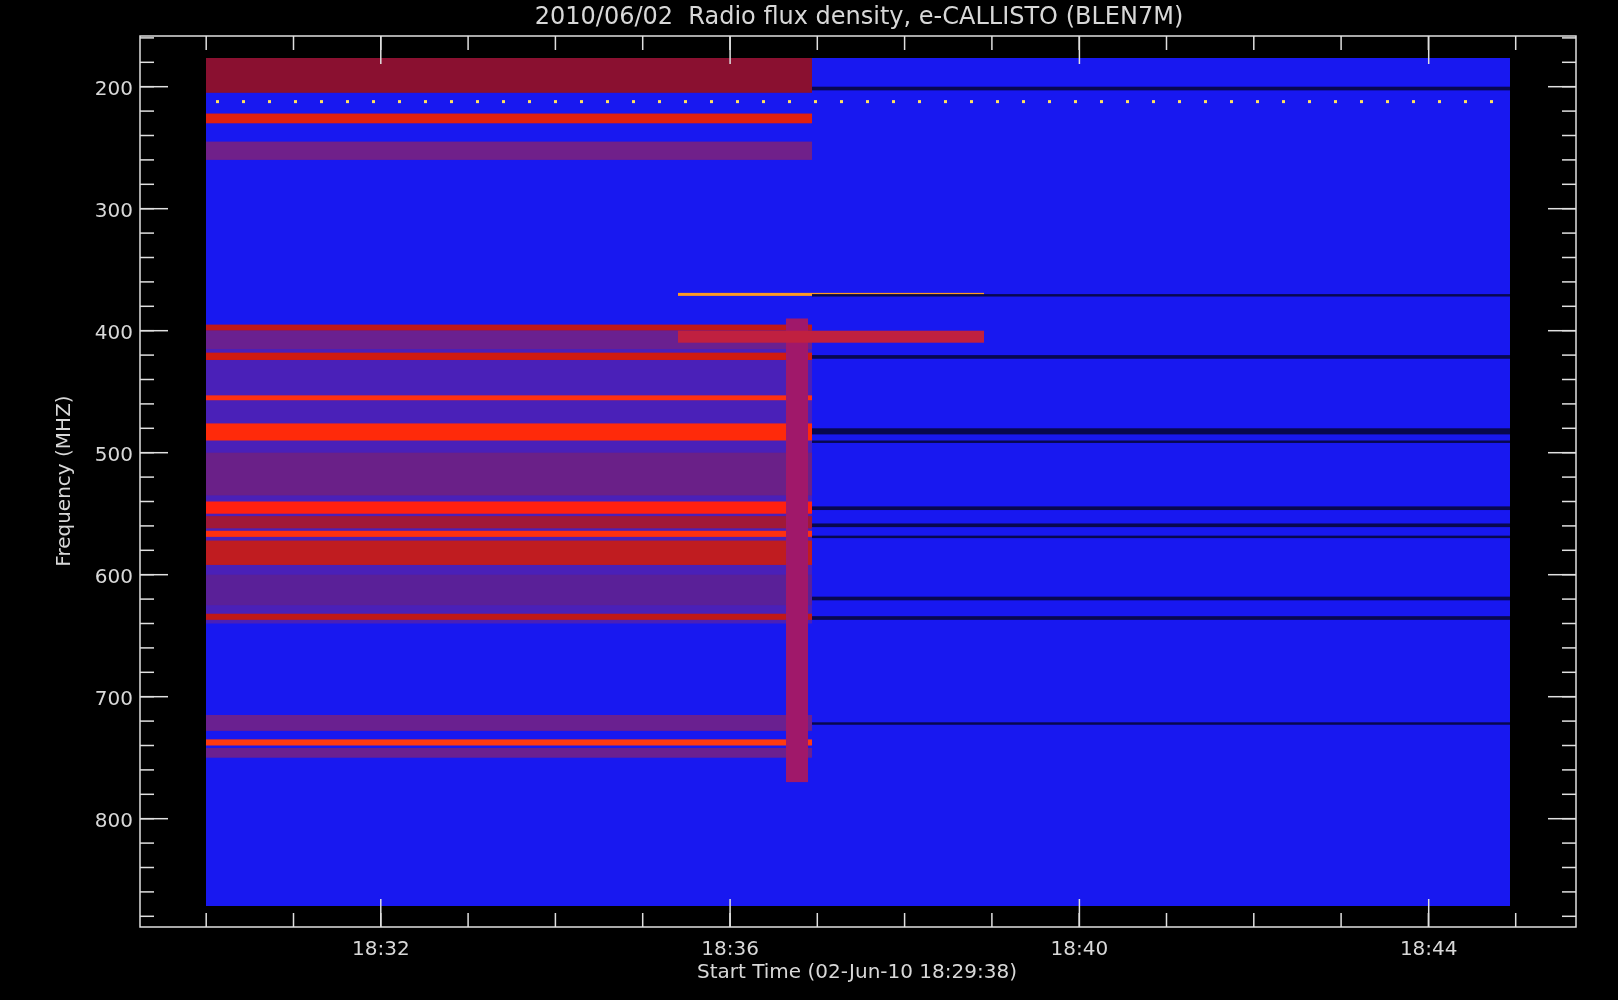 Image resolution: width=1618 pixels, height=1000 pixels. I want to click on tick-label: 800, so click(113, 819).